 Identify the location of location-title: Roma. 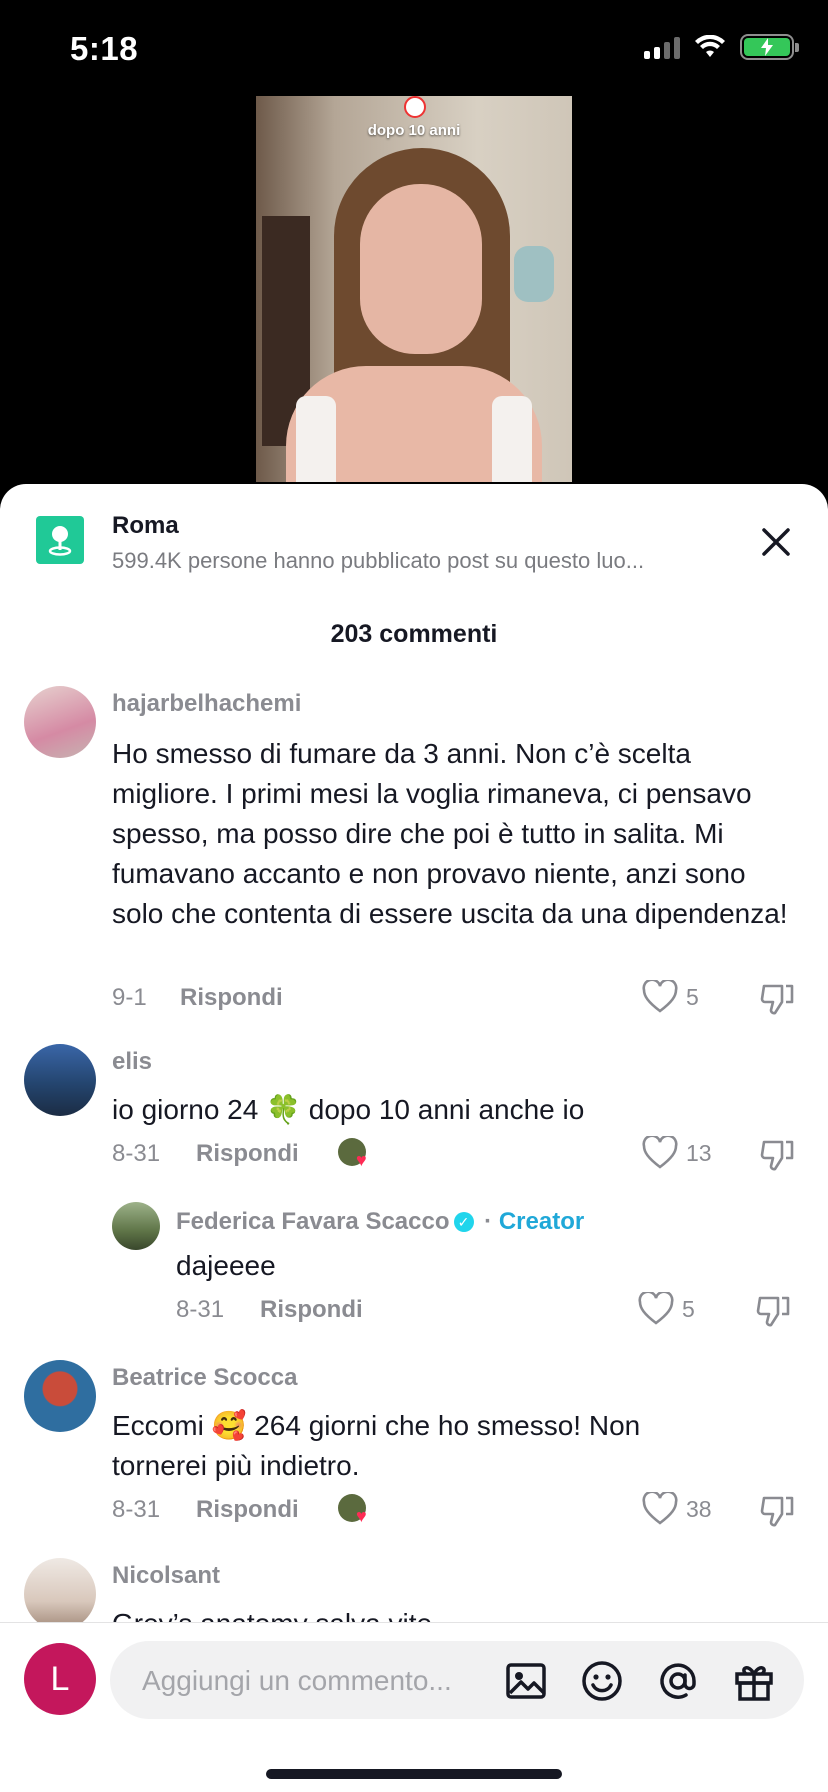
(145, 525).